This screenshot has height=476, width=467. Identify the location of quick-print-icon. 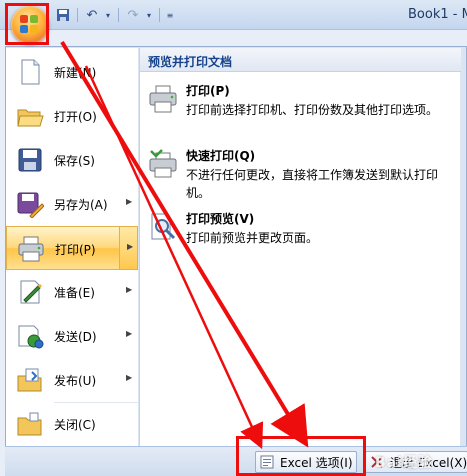
(163, 164).